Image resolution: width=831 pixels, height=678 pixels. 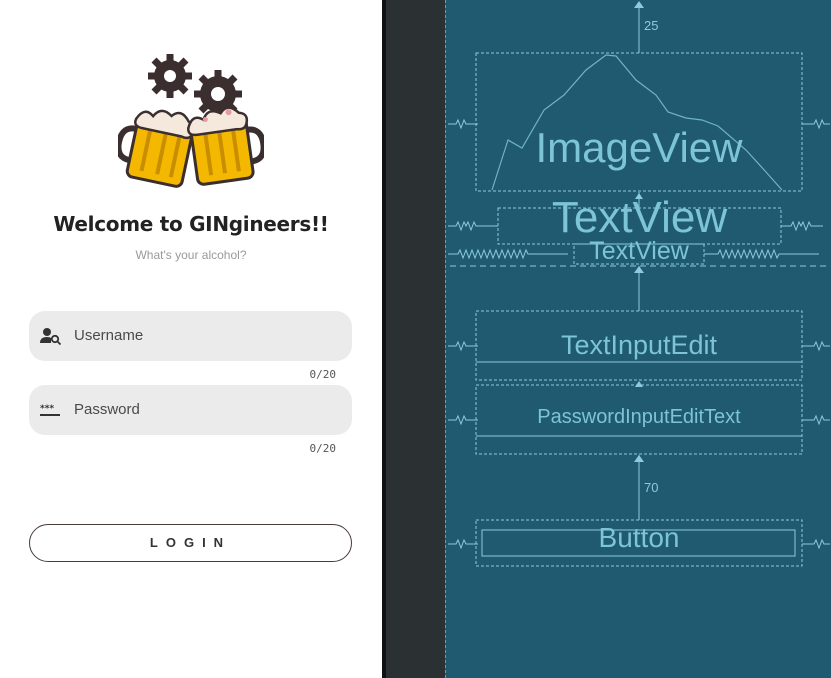 What do you see at coordinates (639, 345) in the screenshot?
I see `textinput-label: TextInputEdit` at bounding box center [639, 345].